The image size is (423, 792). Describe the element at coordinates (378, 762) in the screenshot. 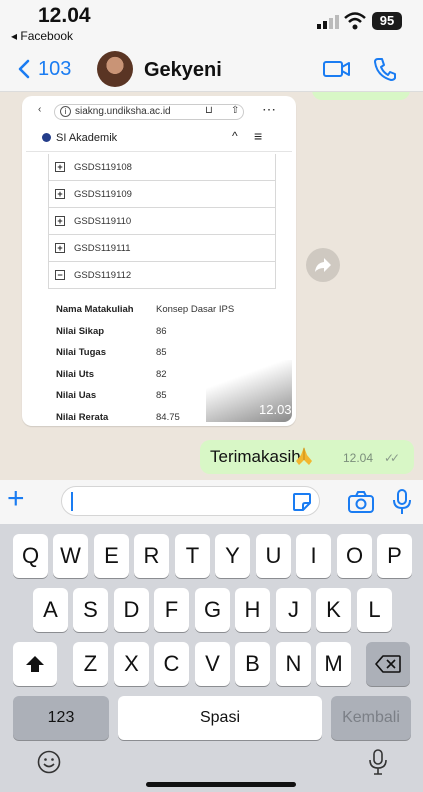

I see `dictation-microphone-icon` at that location.